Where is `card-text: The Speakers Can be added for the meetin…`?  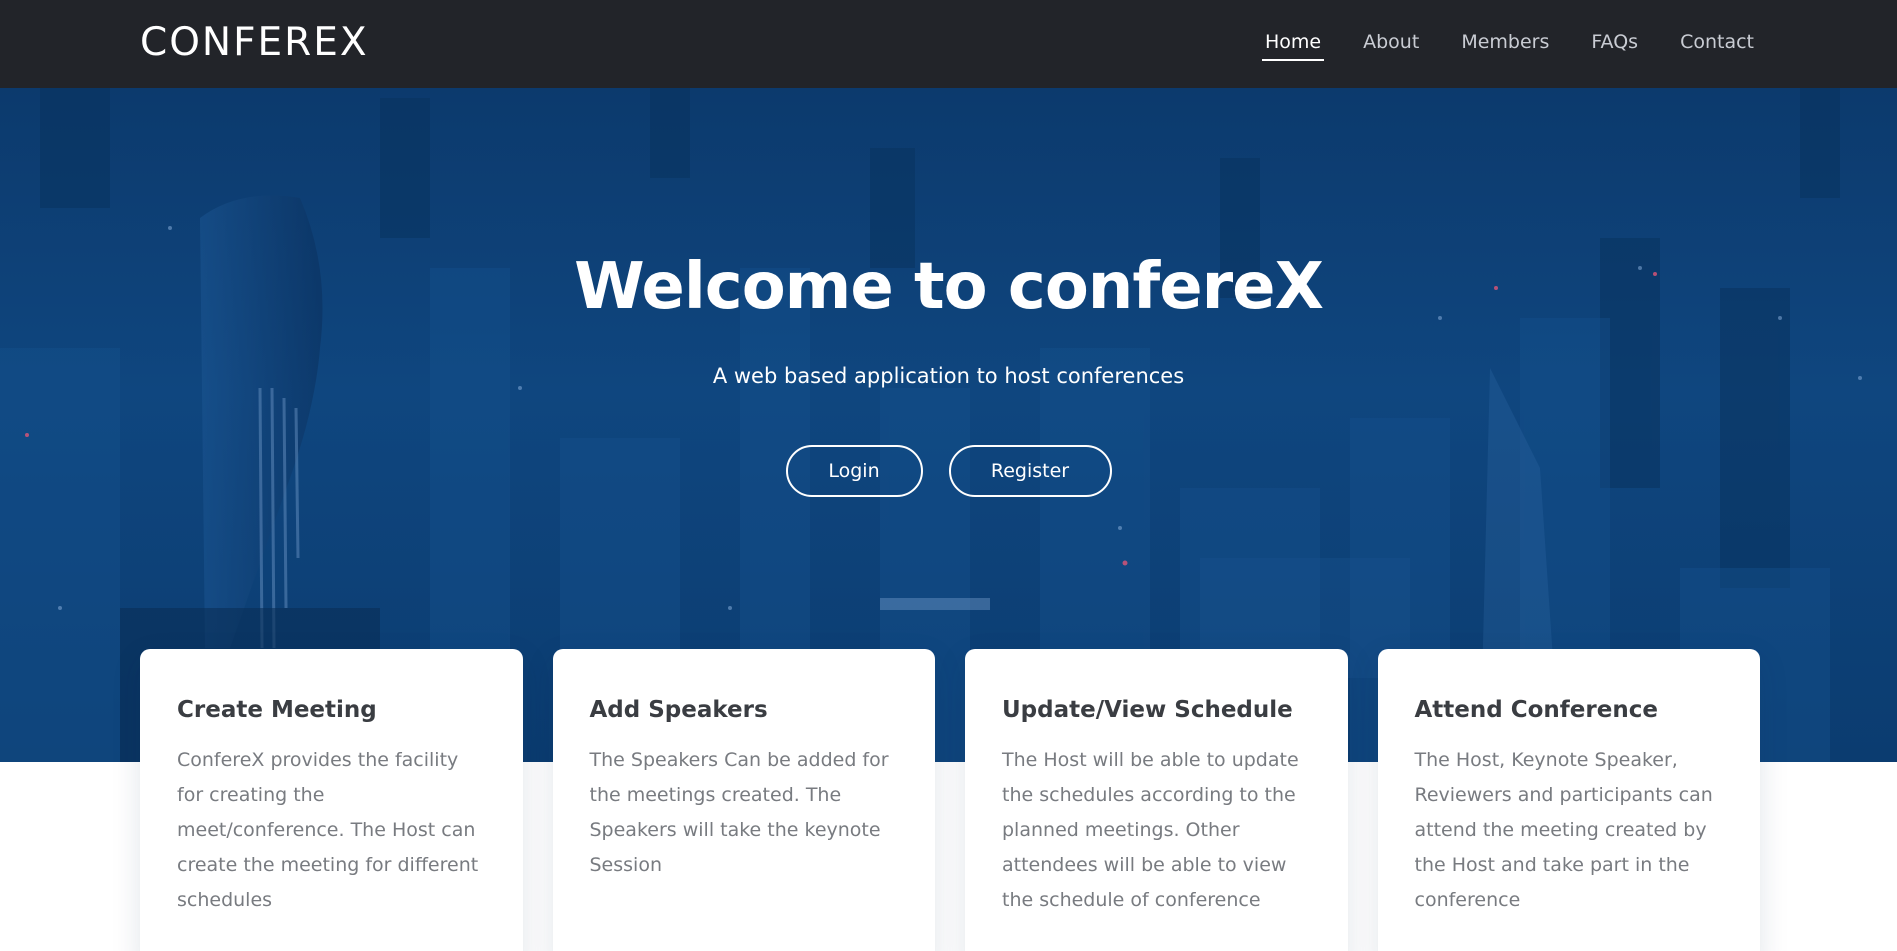
card-text: The Speakers Can be added for the meetin… is located at coordinates (739, 812).